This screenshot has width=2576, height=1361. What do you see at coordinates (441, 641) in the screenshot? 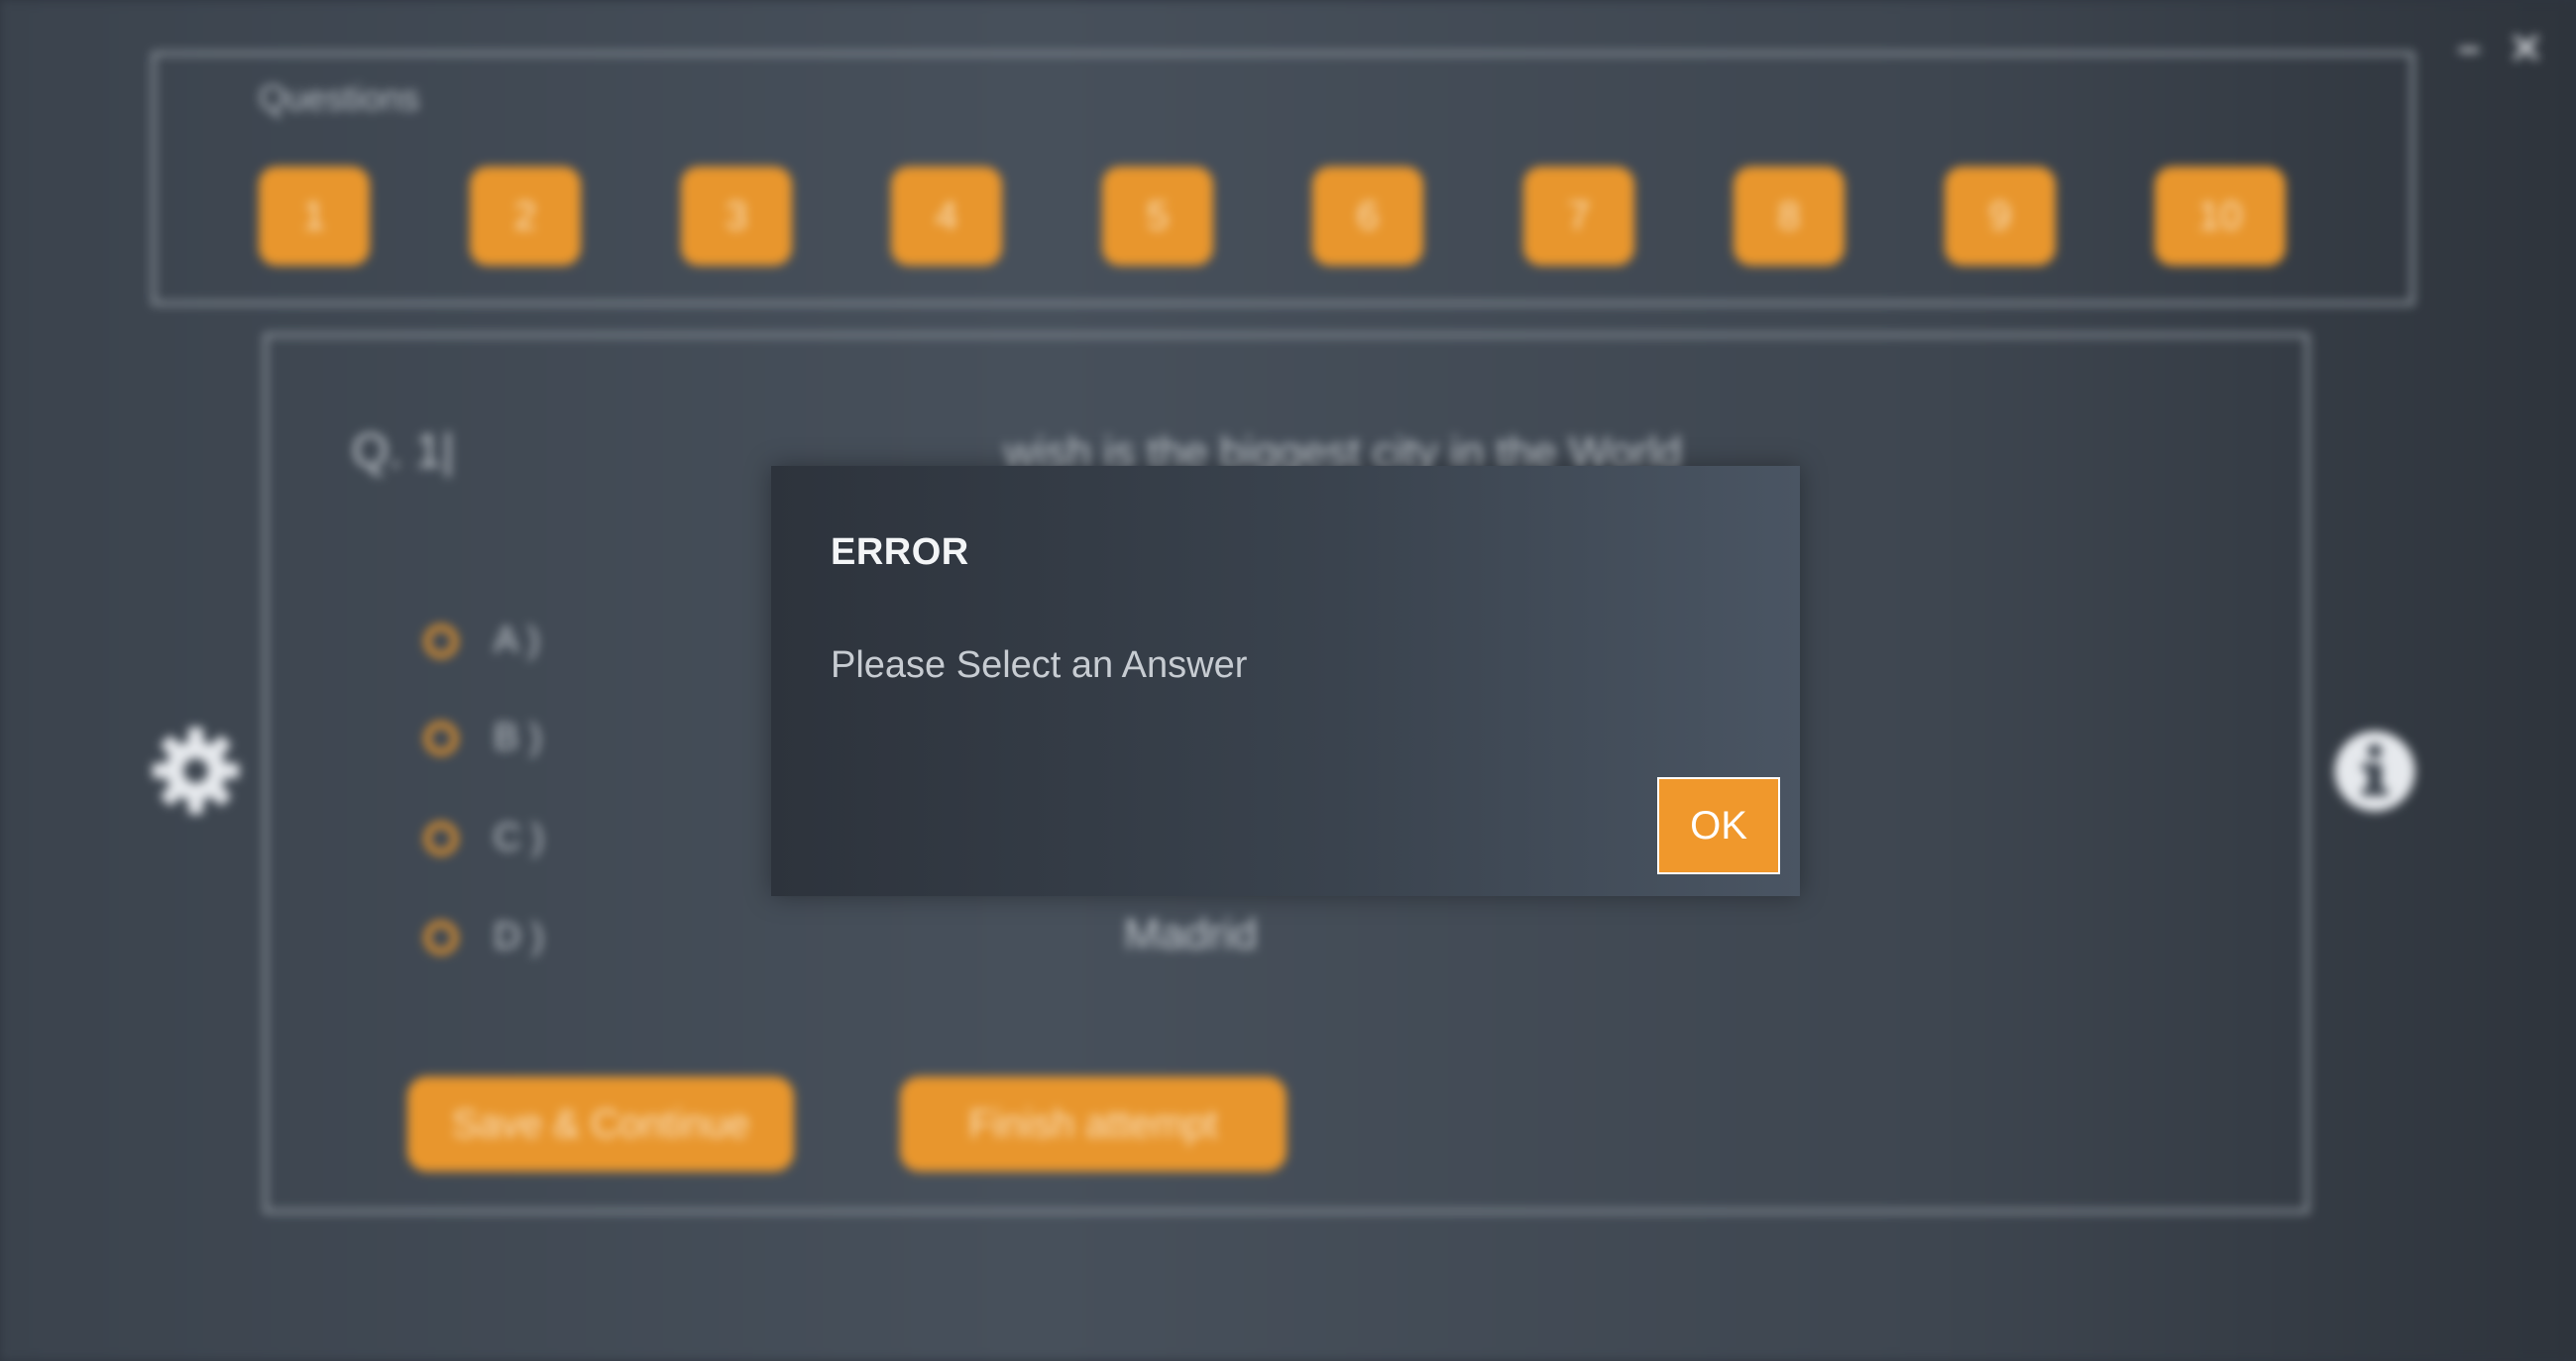
I see `option-a-radio` at bounding box center [441, 641].